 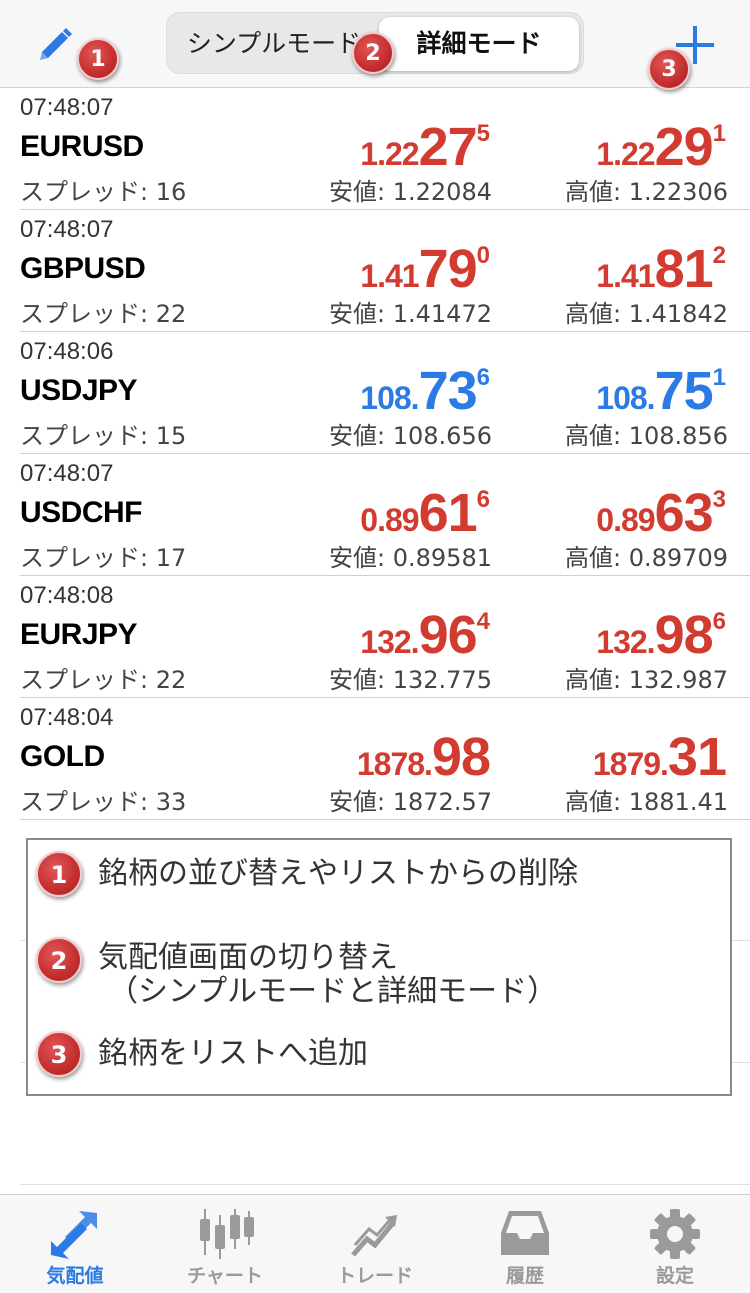 I want to click on bid-price: 1.22275, so click(x=360, y=147).